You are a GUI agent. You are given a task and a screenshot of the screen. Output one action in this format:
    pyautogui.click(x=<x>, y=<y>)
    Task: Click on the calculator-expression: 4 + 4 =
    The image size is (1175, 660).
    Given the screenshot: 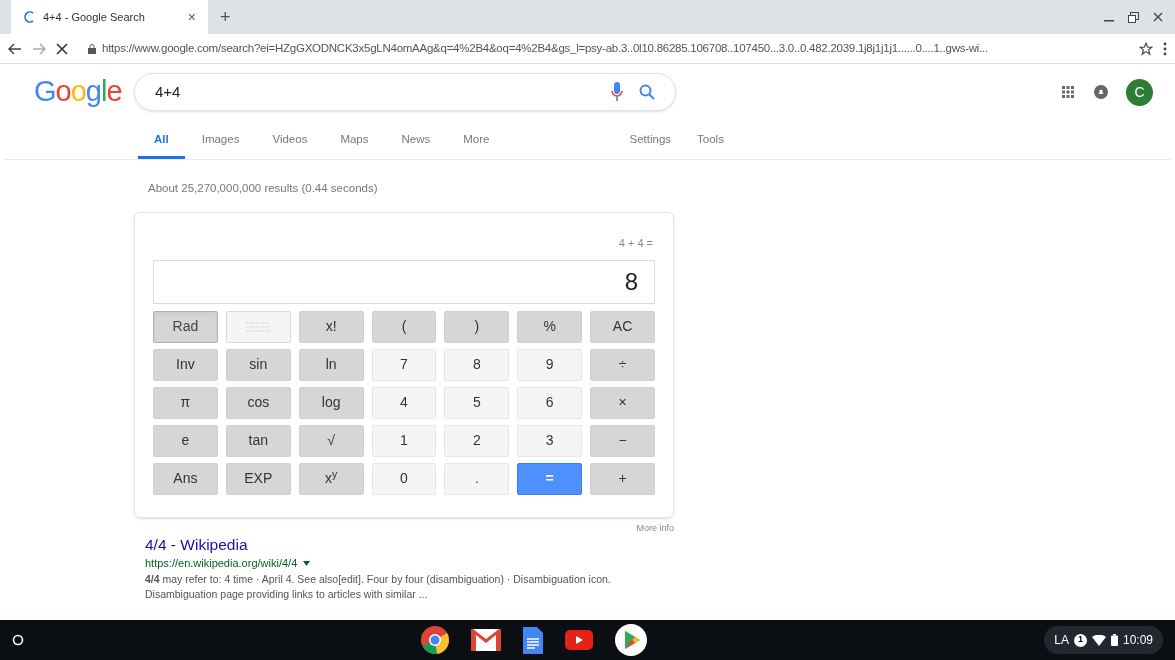 What is the action you would take?
    pyautogui.click(x=635, y=244)
    